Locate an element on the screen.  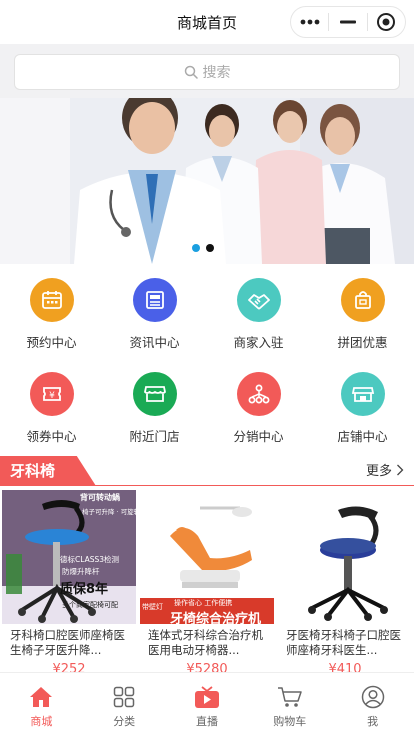
category-shop-center: 店铺中心 is located at coordinates (362, 408).